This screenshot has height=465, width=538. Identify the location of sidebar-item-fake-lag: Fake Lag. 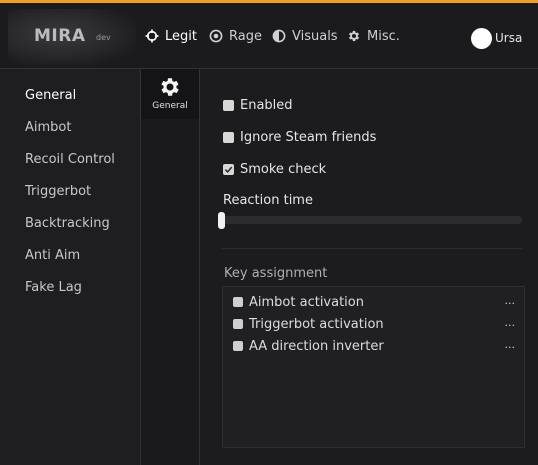
(53, 287).